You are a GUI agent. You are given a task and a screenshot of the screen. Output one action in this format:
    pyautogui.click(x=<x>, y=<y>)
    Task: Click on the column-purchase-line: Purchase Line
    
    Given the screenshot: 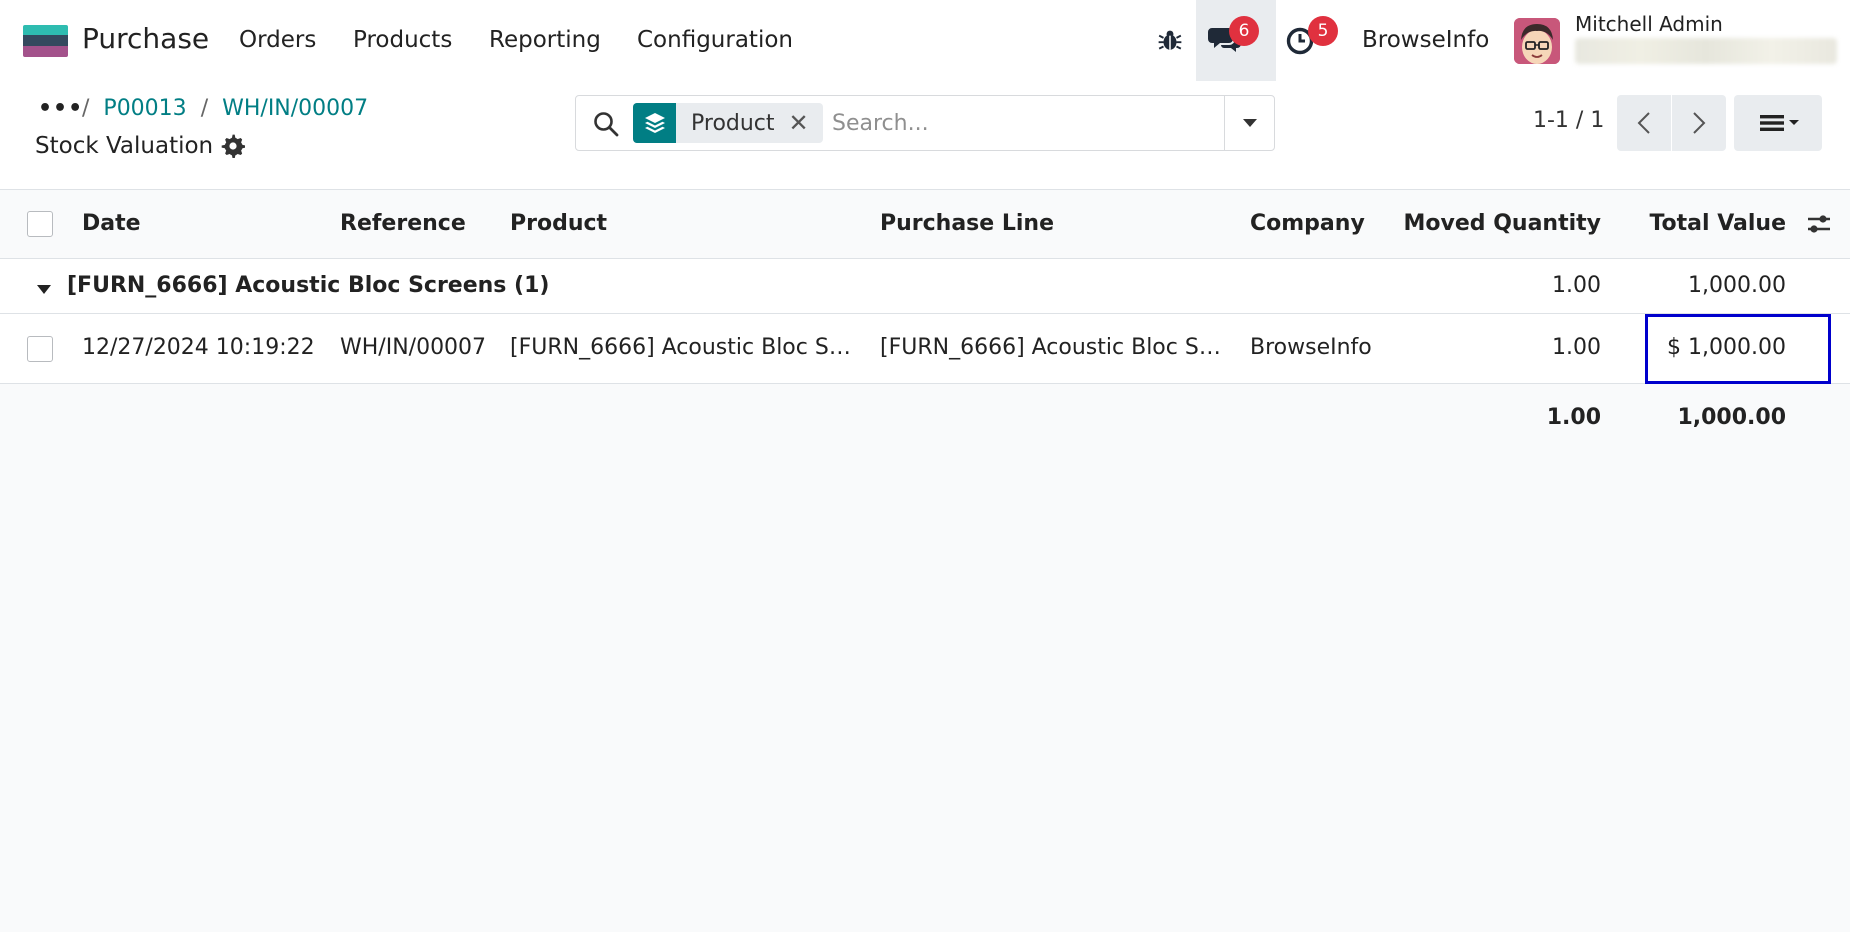 What is the action you would take?
    pyautogui.click(x=967, y=223)
    